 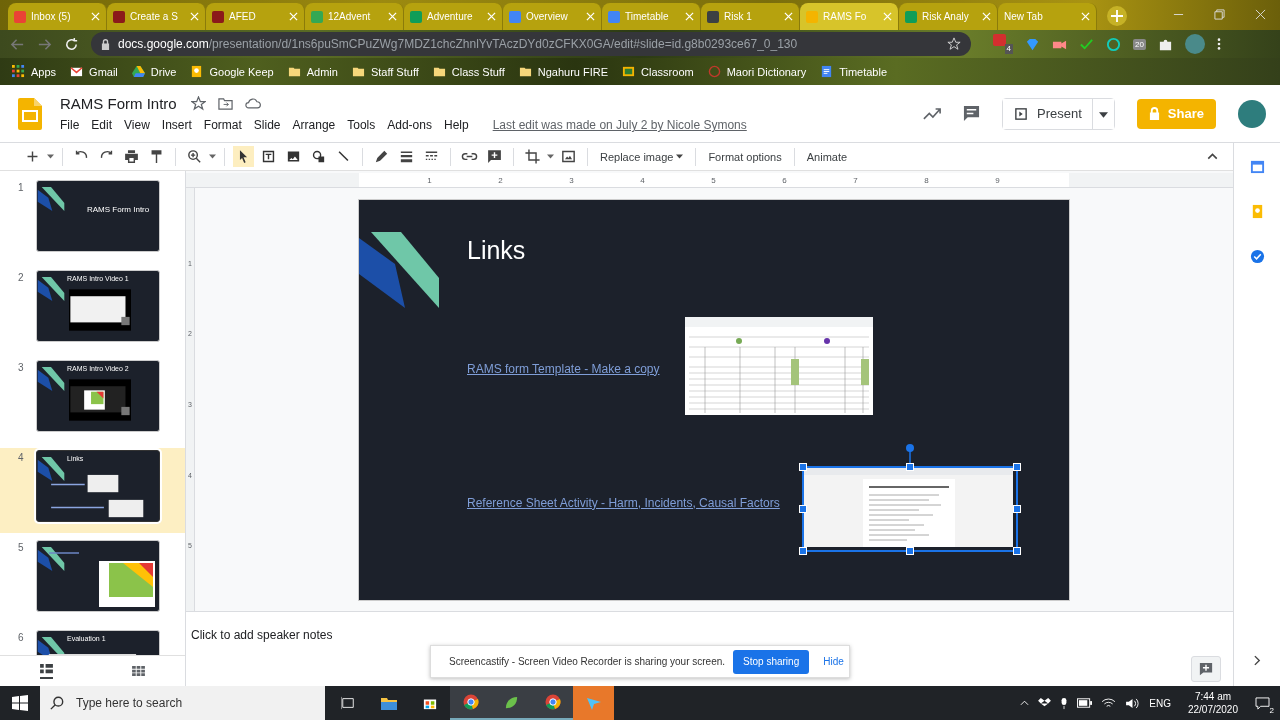 What do you see at coordinates (623, 502) in the screenshot?
I see `hyperlink: Reference Sheet Activity - Harm, Incidents, Causal Factors` at bounding box center [623, 502].